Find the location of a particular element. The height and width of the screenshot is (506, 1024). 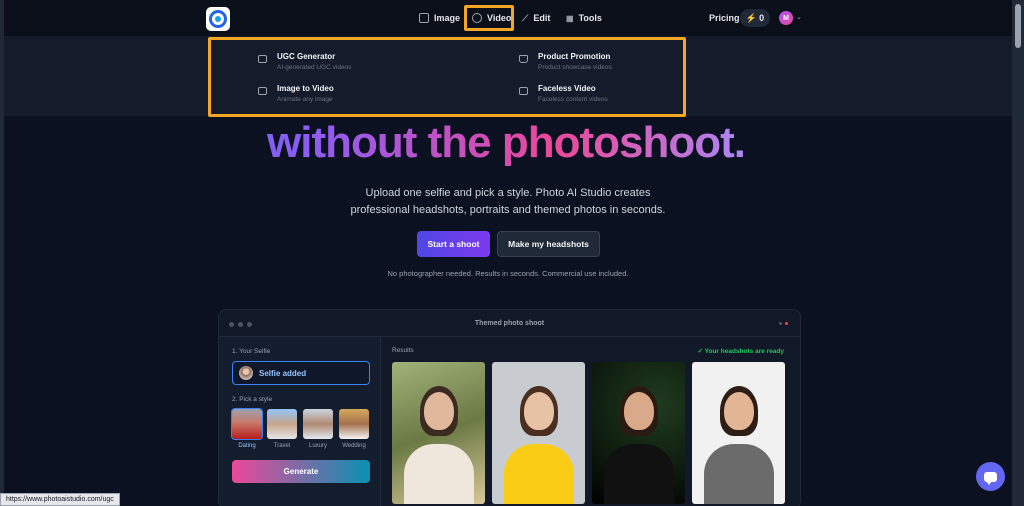

nav-edit-label: Edit is located at coordinates (542, 18).